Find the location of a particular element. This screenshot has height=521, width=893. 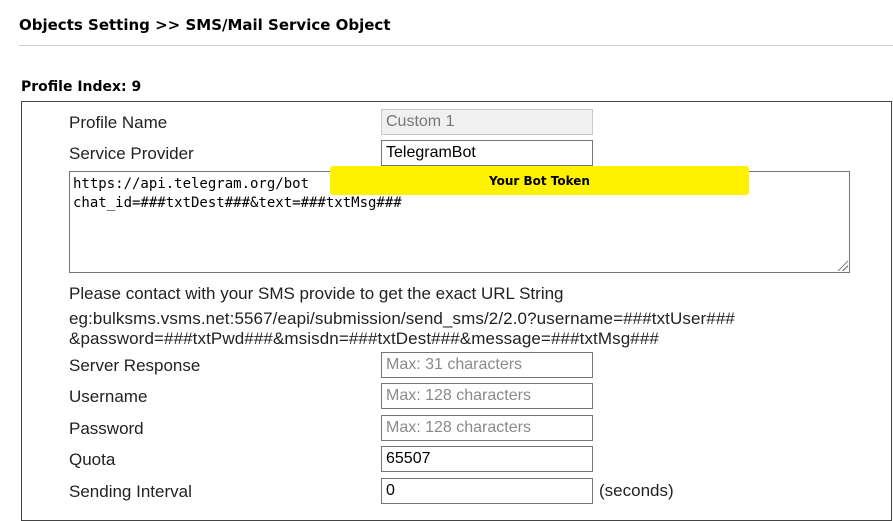

quota-label: Quota is located at coordinates (92, 459).